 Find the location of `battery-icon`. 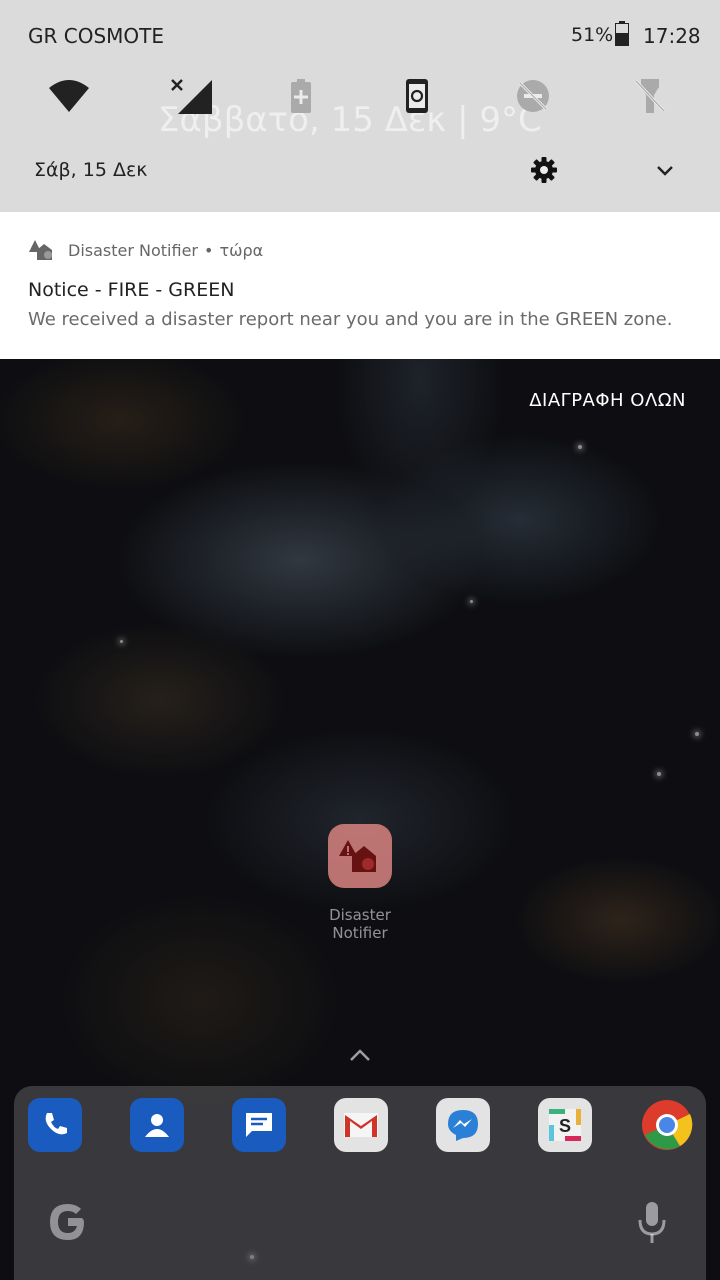

battery-icon is located at coordinates (622, 33).